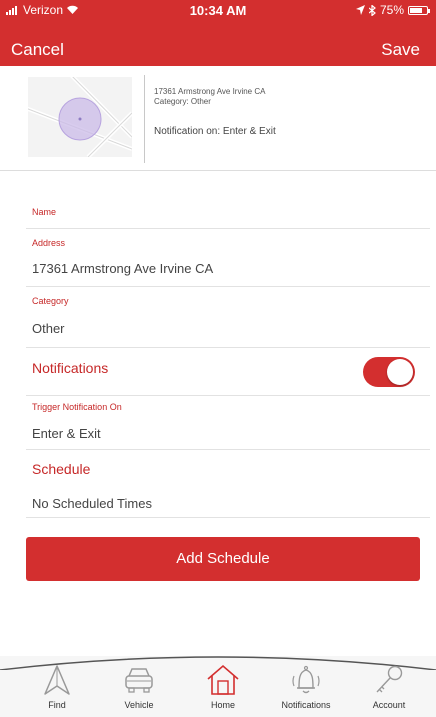  I want to click on bell-icon, so click(306, 679).